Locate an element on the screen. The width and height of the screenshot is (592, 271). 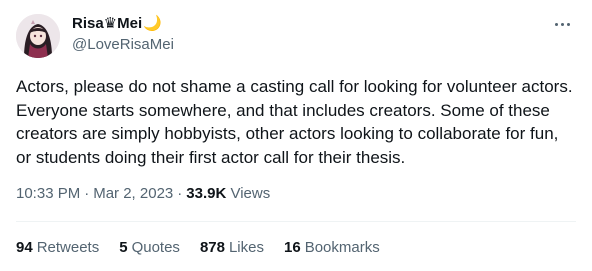
author-name: Risa♛Mei🌙 is located at coordinates (117, 24).